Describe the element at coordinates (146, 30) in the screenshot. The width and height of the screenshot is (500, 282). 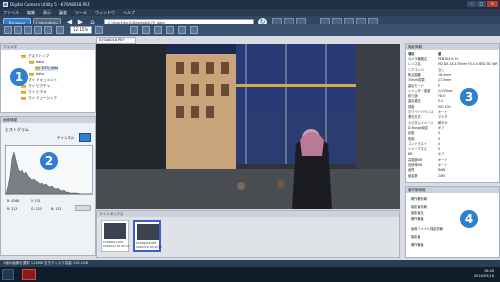
I see `develop-icon` at that location.